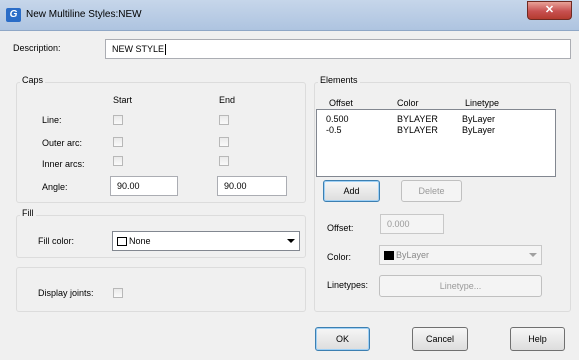  What do you see at coordinates (13, 15) in the screenshot?
I see `app-logo-icon: G` at bounding box center [13, 15].